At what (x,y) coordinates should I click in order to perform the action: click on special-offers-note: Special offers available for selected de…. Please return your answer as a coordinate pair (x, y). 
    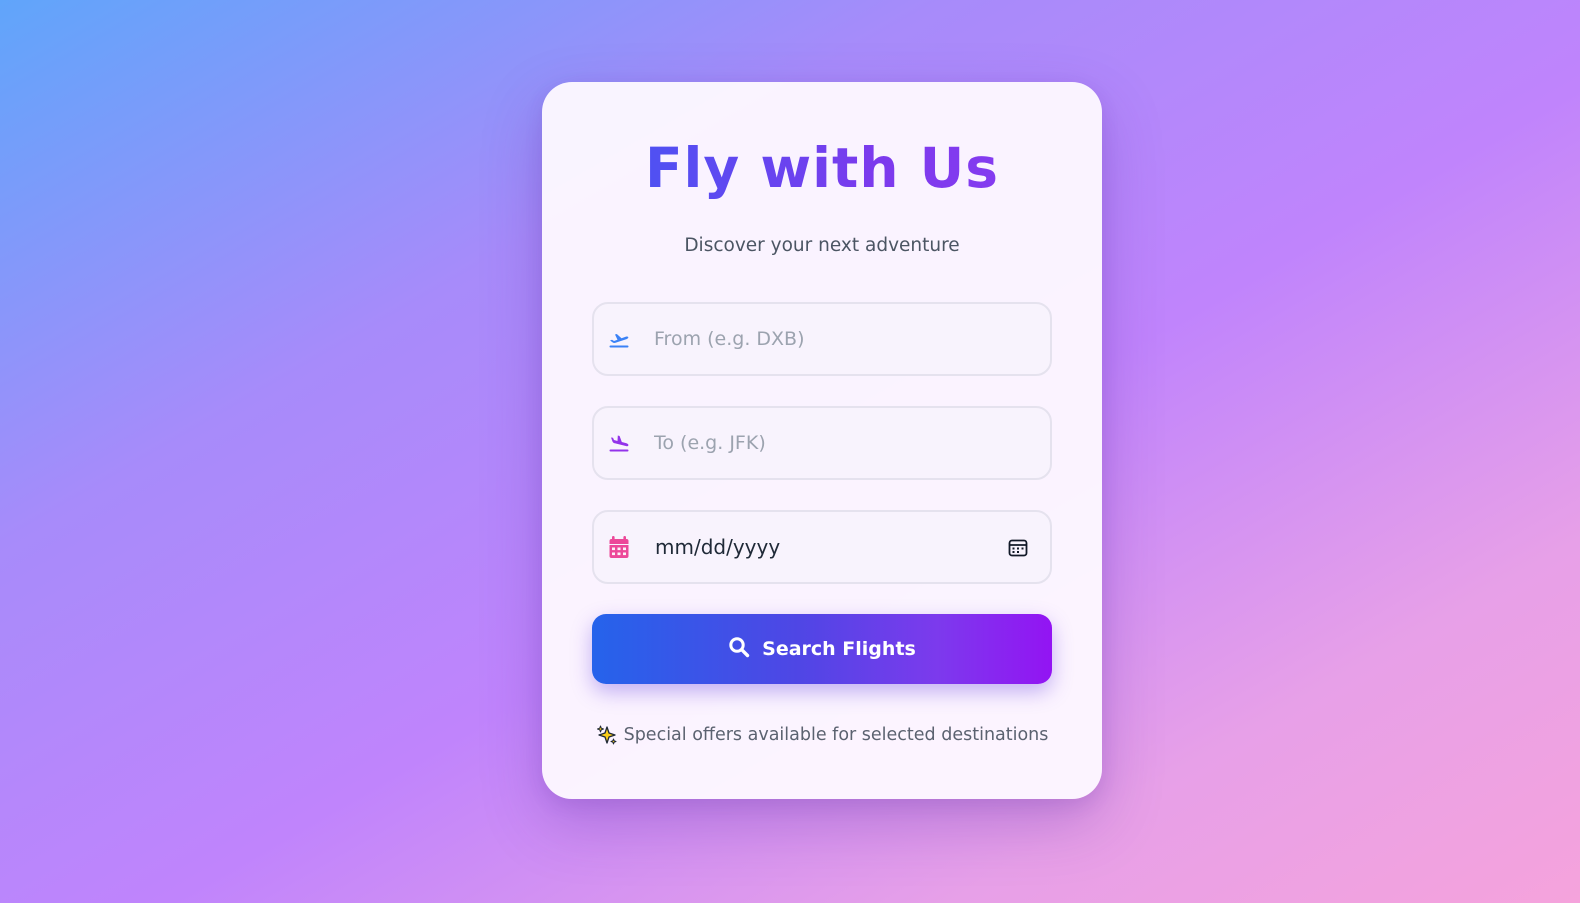
    Looking at the image, I should click on (822, 735).